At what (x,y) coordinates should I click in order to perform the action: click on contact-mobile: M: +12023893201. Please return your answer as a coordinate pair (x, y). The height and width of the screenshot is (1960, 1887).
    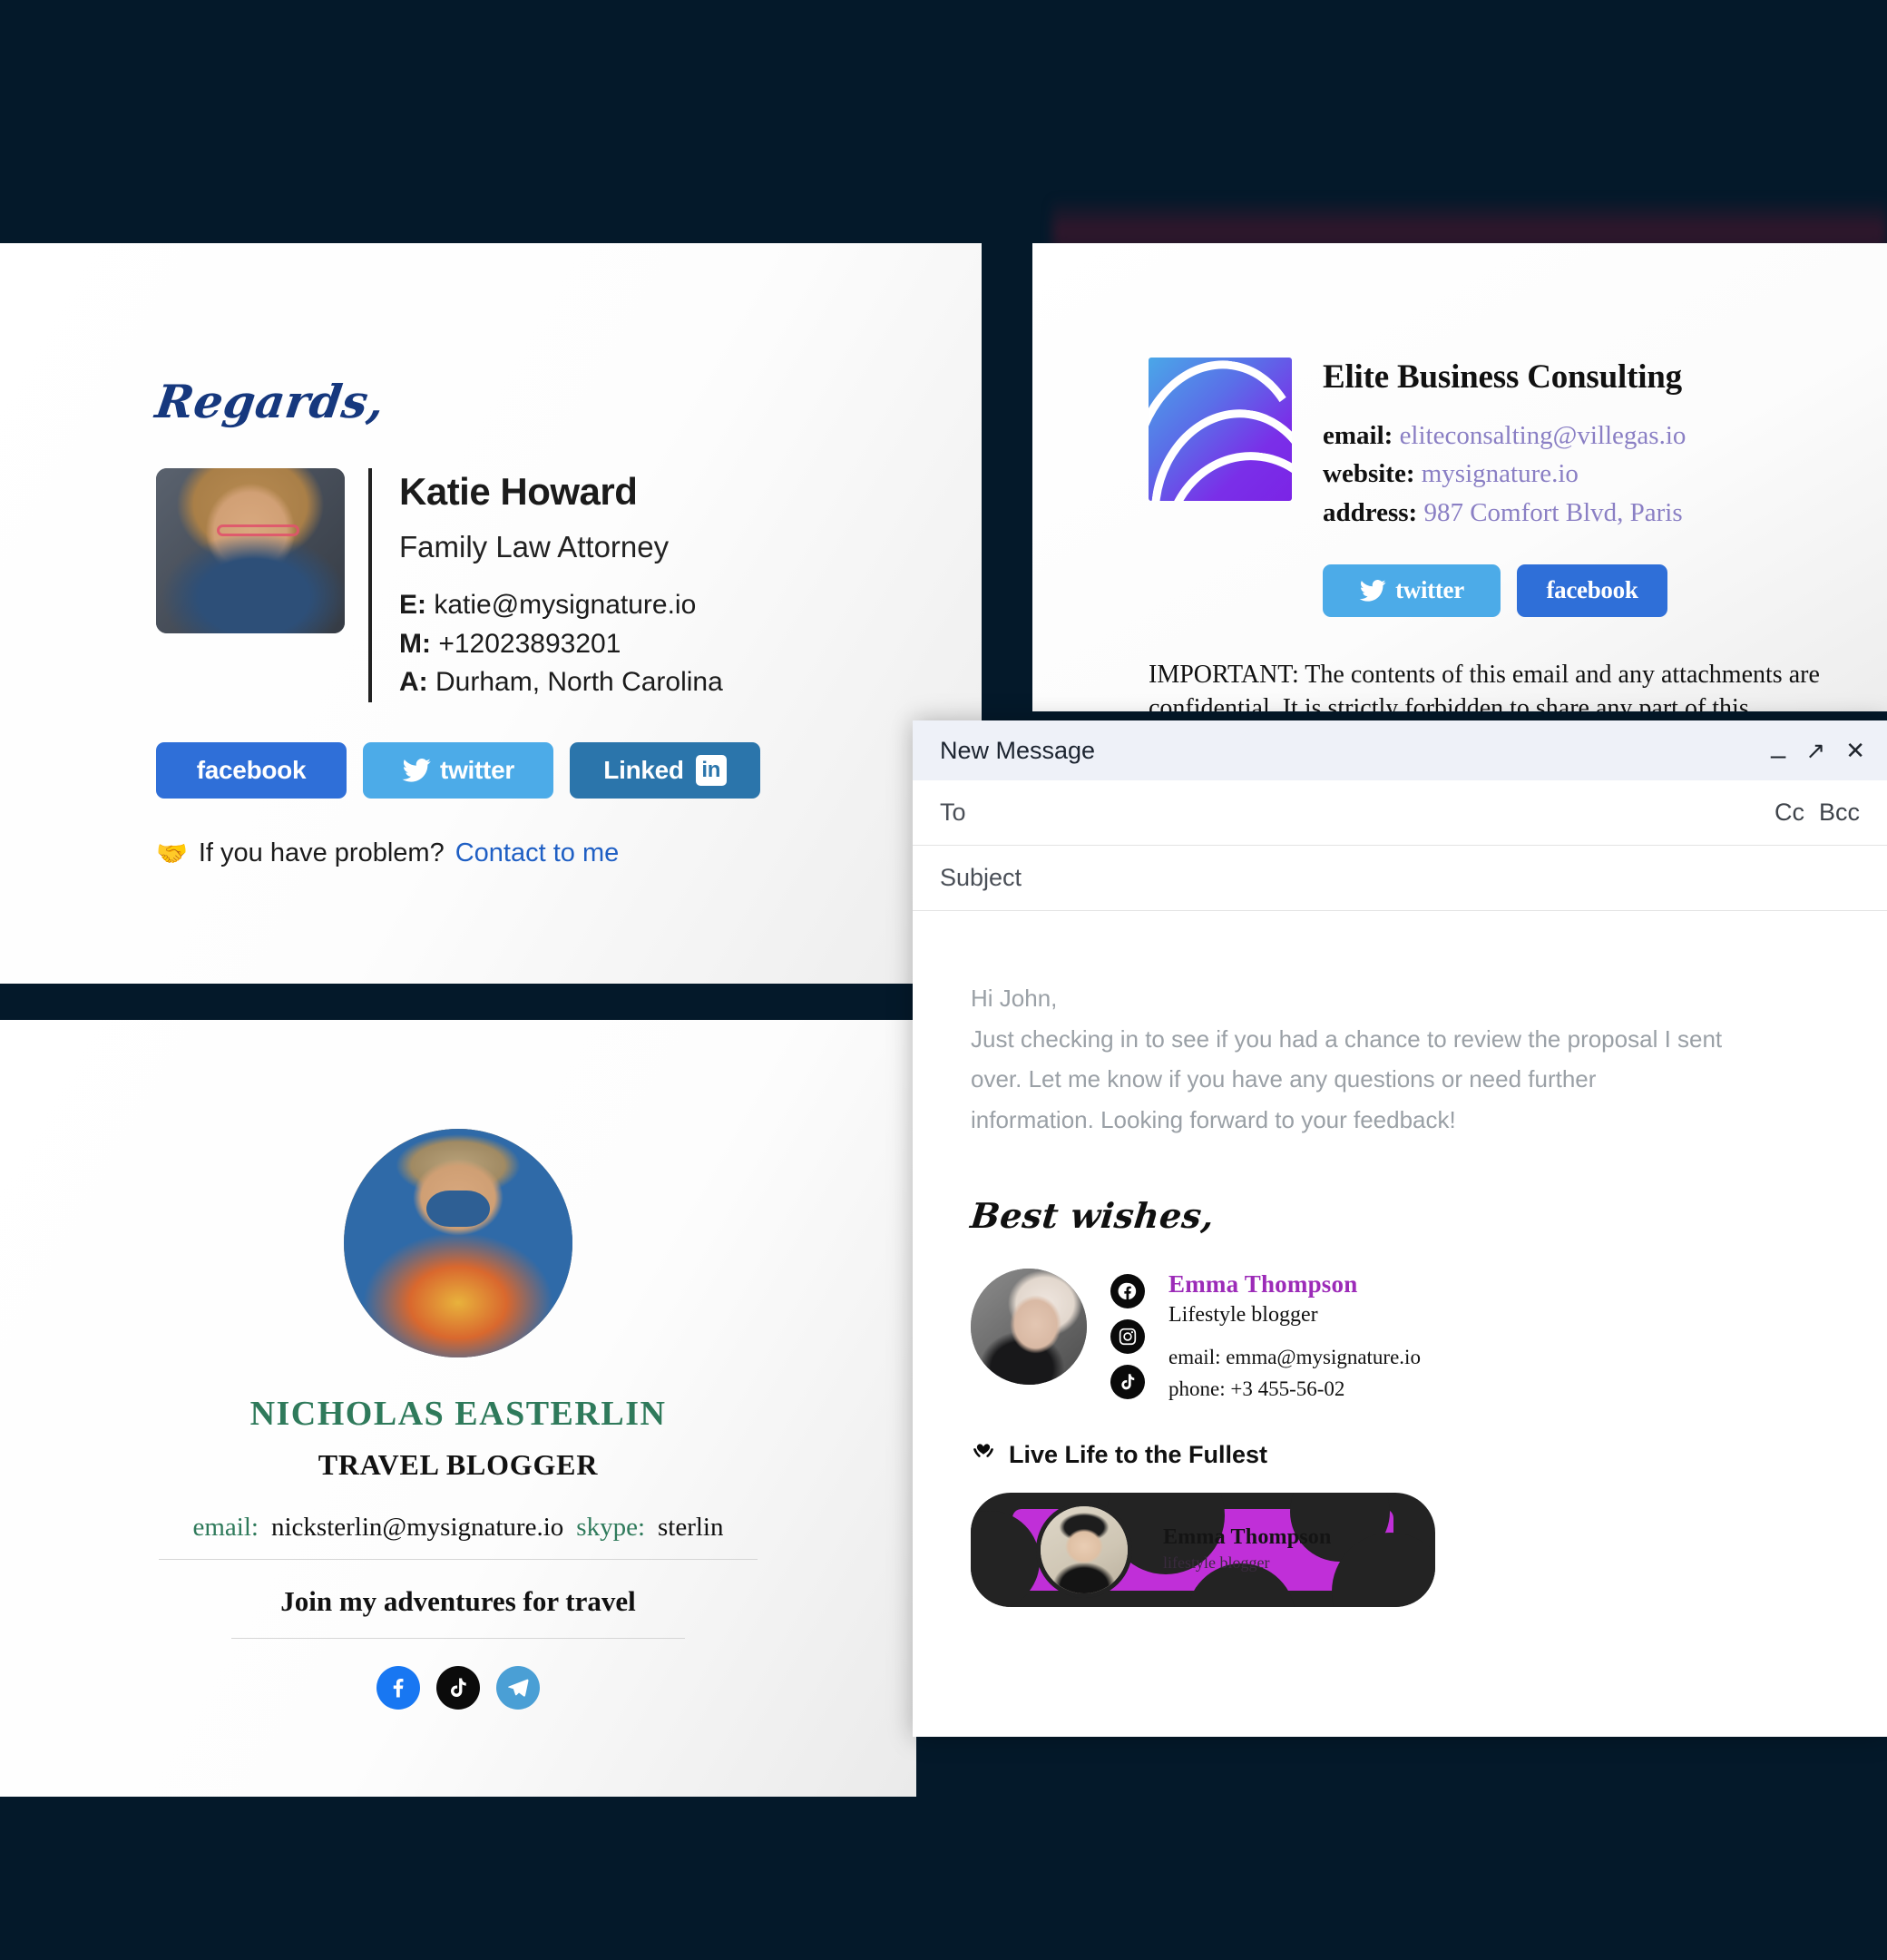
    Looking at the image, I should click on (510, 643).